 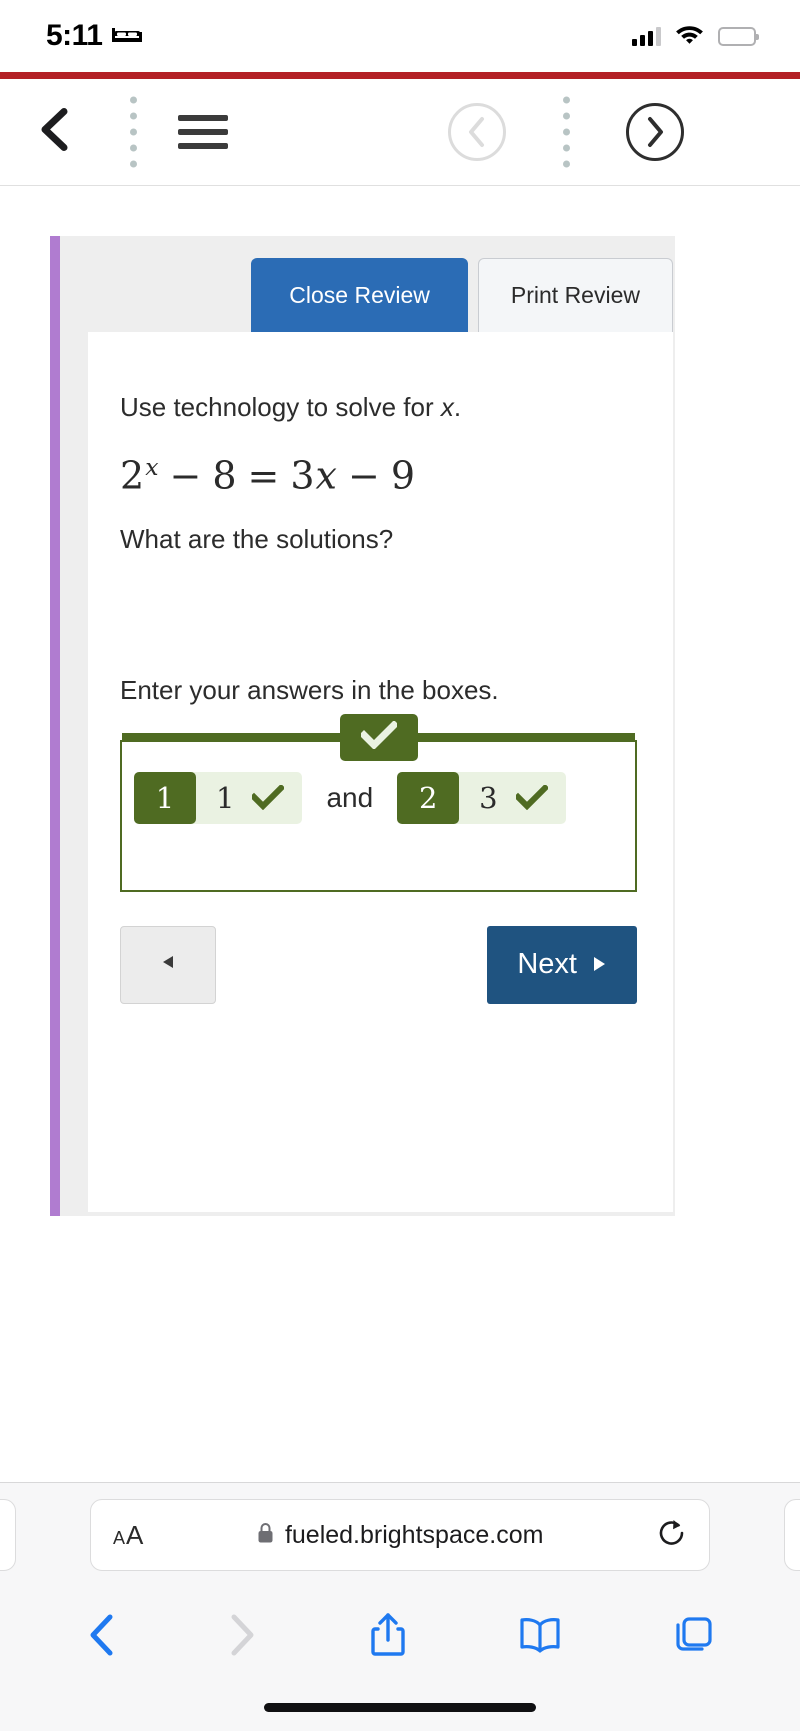 I want to click on tab-peek-left, so click(x=8, y=1535).